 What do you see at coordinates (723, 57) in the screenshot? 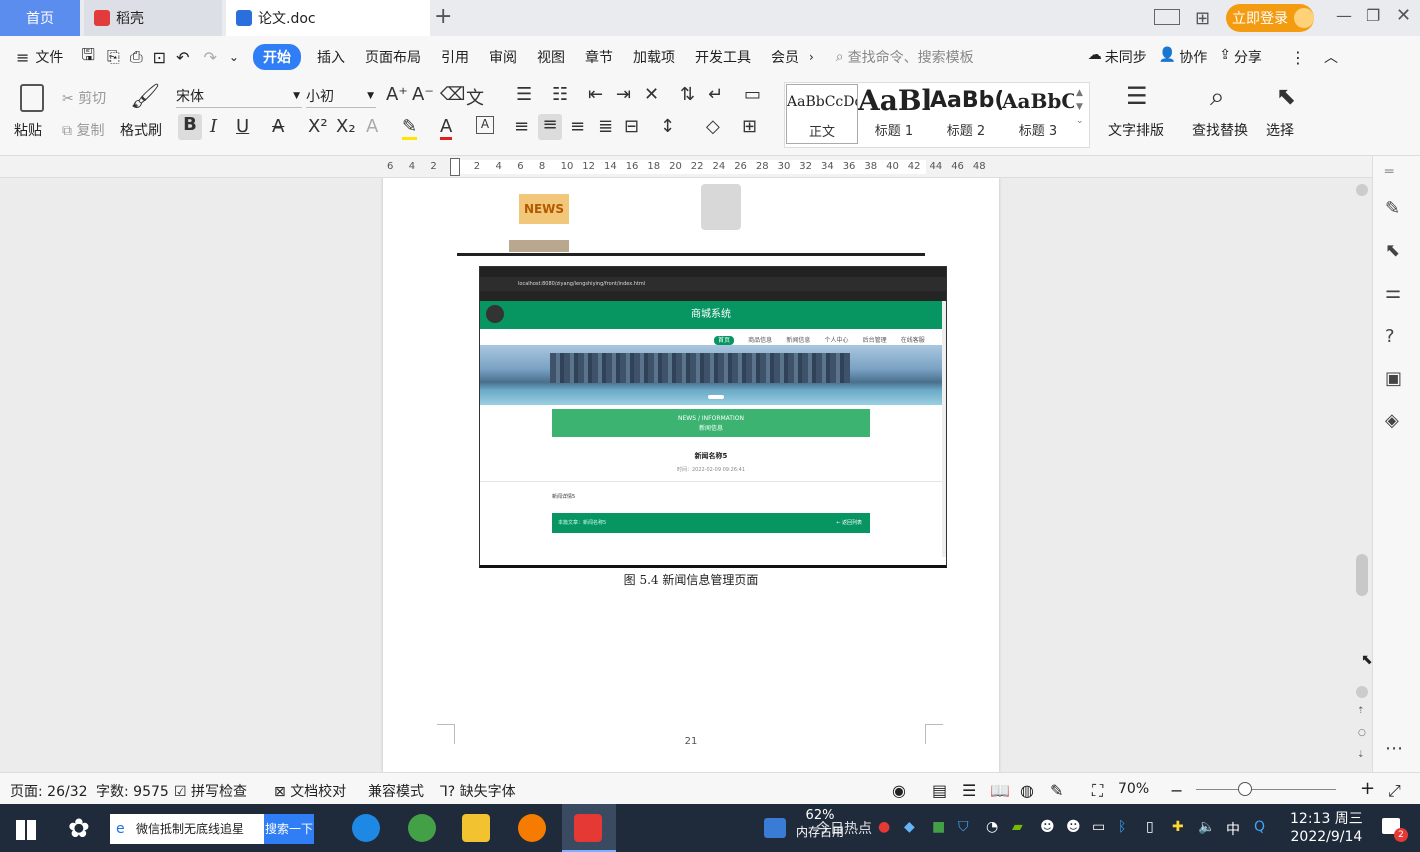
I see `menu-developer: 开发工具` at bounding box center [723, 57].